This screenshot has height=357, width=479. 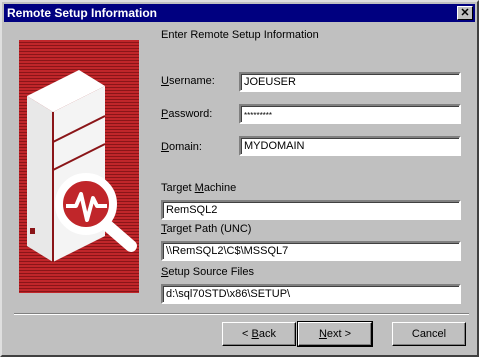 What do you see at coordinates (199, 188) in the screenshot?
I see `target-machine-label: Target Machine` at bounding box center [199, 188].